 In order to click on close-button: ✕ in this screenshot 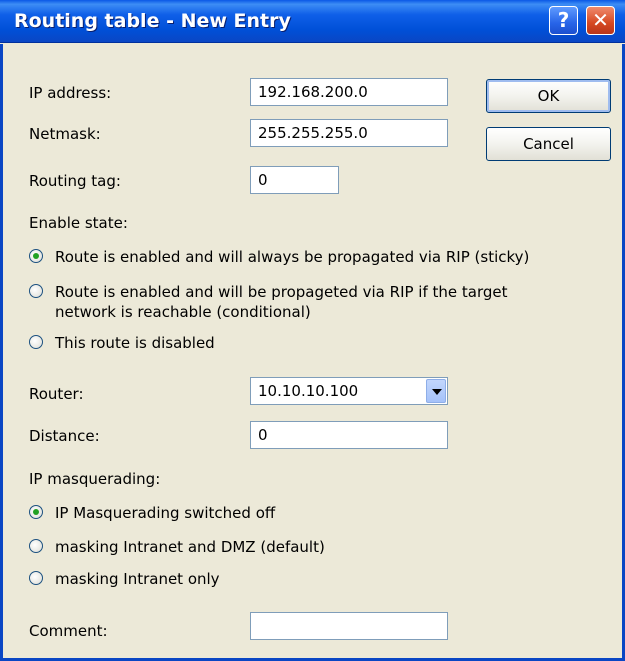, I will do `click(600, 20)`.